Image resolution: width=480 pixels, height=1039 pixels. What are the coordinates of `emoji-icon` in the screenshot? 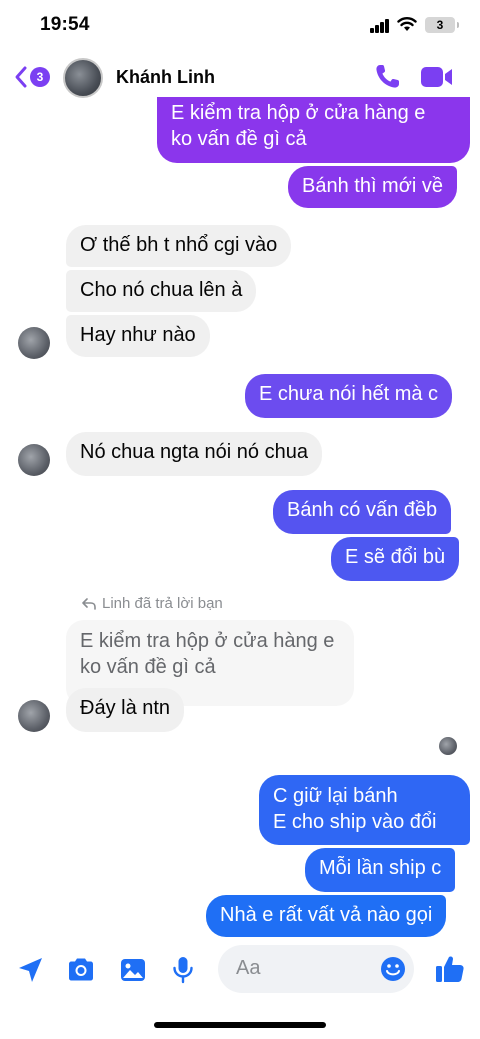 It's located at (393, 969).